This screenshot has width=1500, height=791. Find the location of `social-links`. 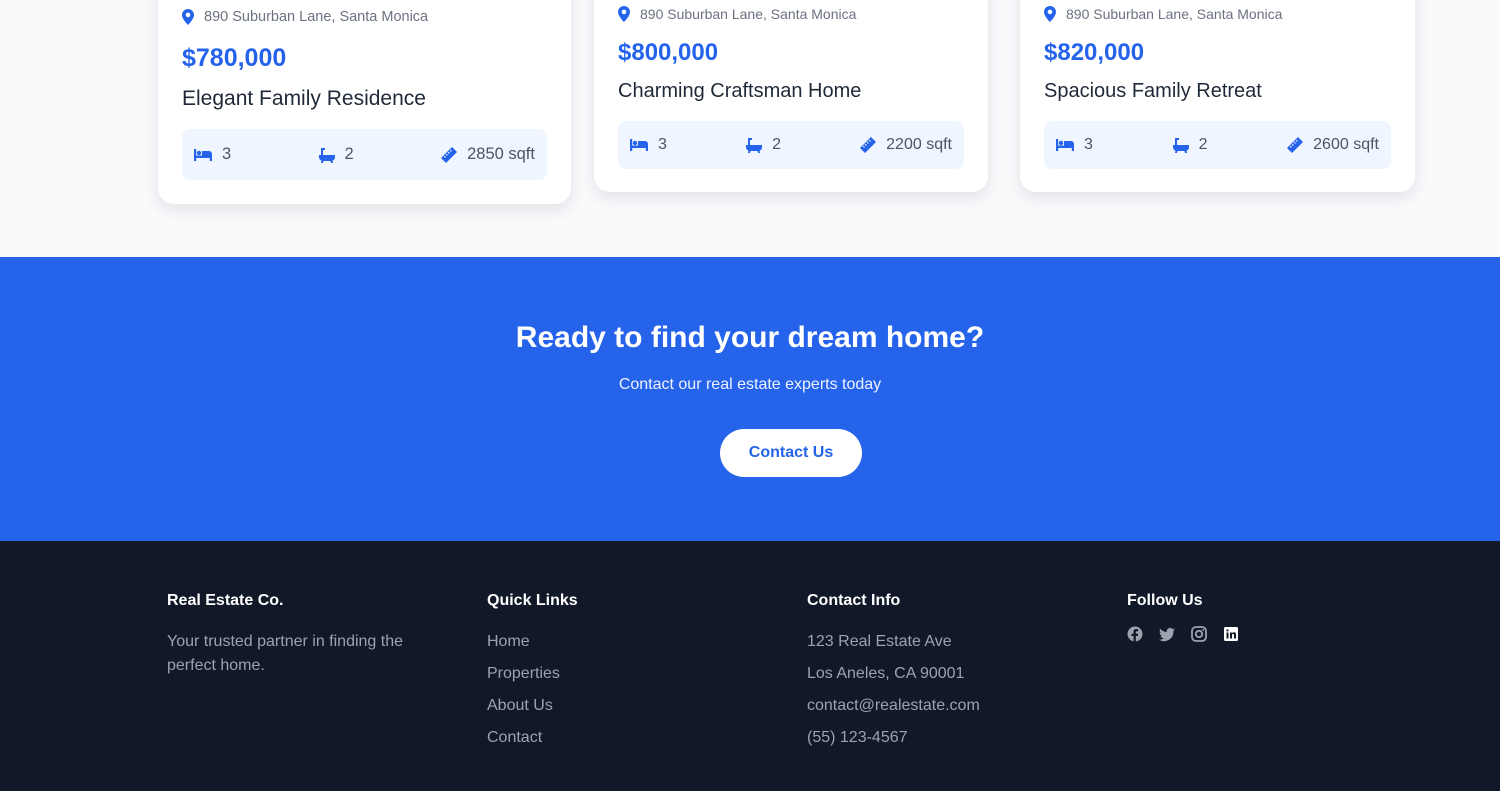

social-links is located at coordinates (1257, 634).